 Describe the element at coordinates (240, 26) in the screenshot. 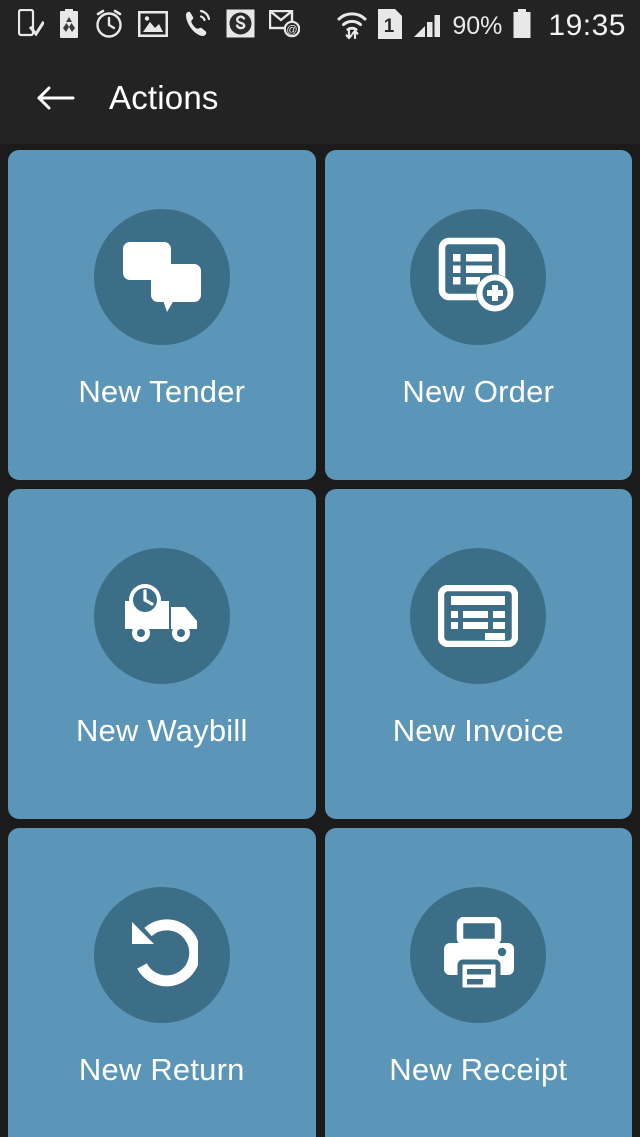

I see `skype-icon` at that location.